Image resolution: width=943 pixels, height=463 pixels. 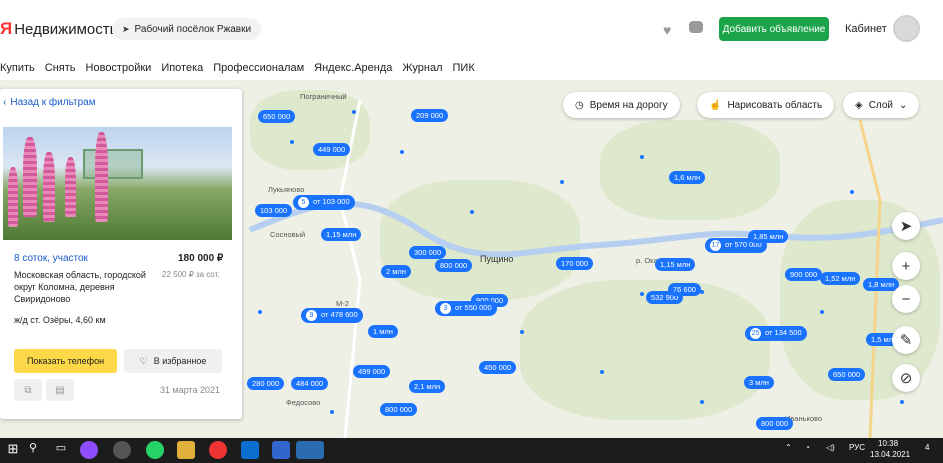 What do you see at coordinates (755, 333) in the screenshot?
I see `cluster-count: 25` at bounding box center [755, 333].